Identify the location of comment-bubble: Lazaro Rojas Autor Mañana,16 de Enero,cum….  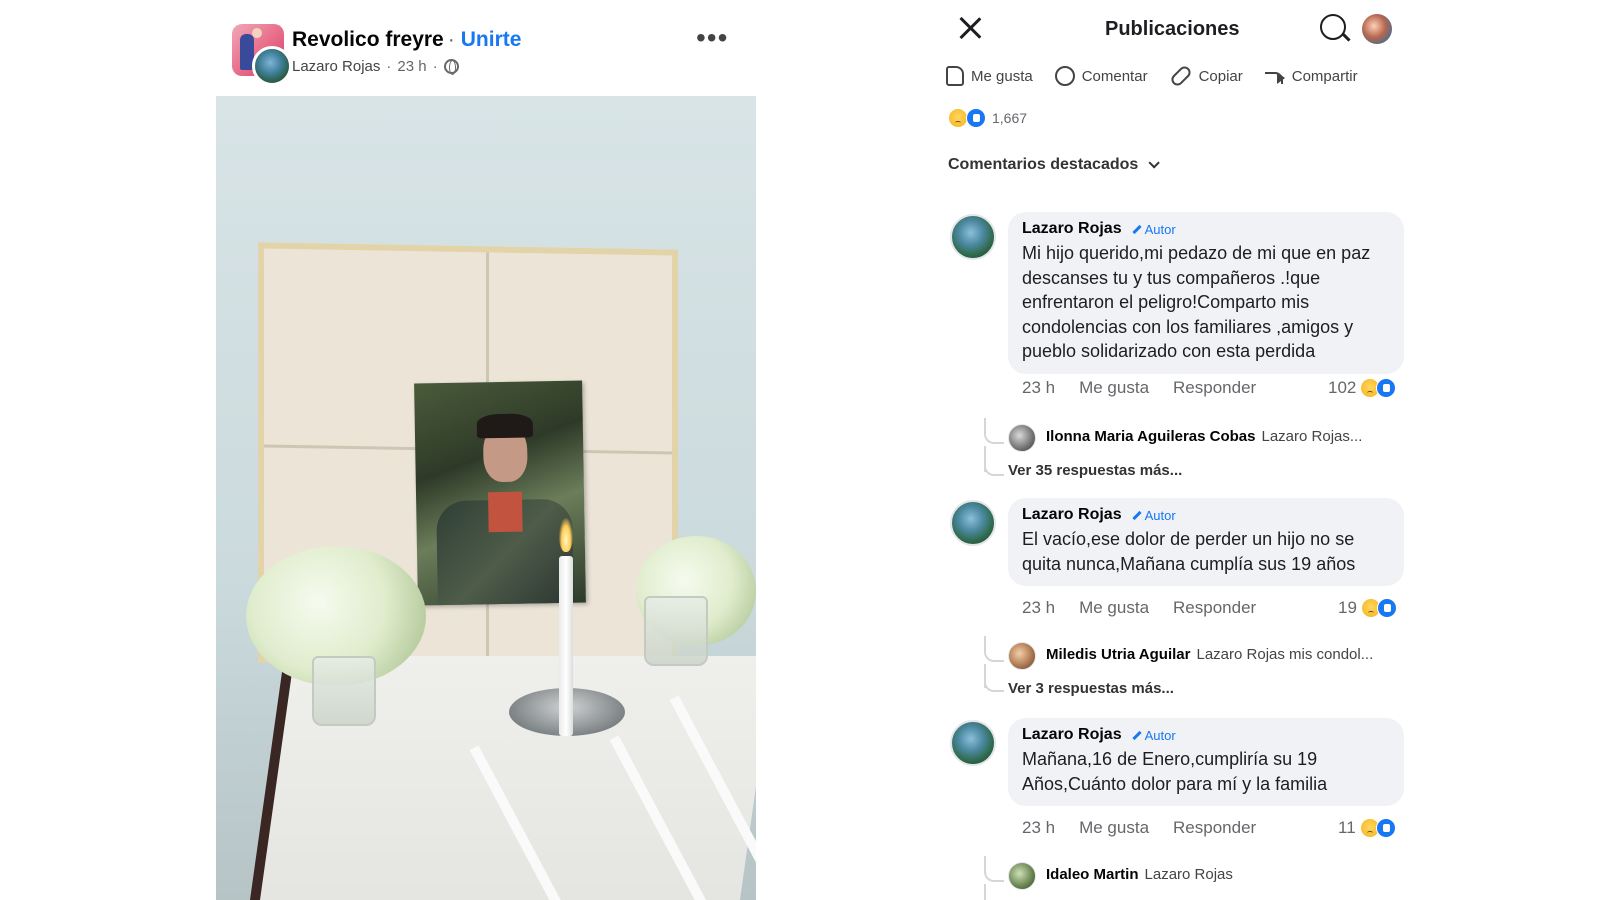
(1206, 762).